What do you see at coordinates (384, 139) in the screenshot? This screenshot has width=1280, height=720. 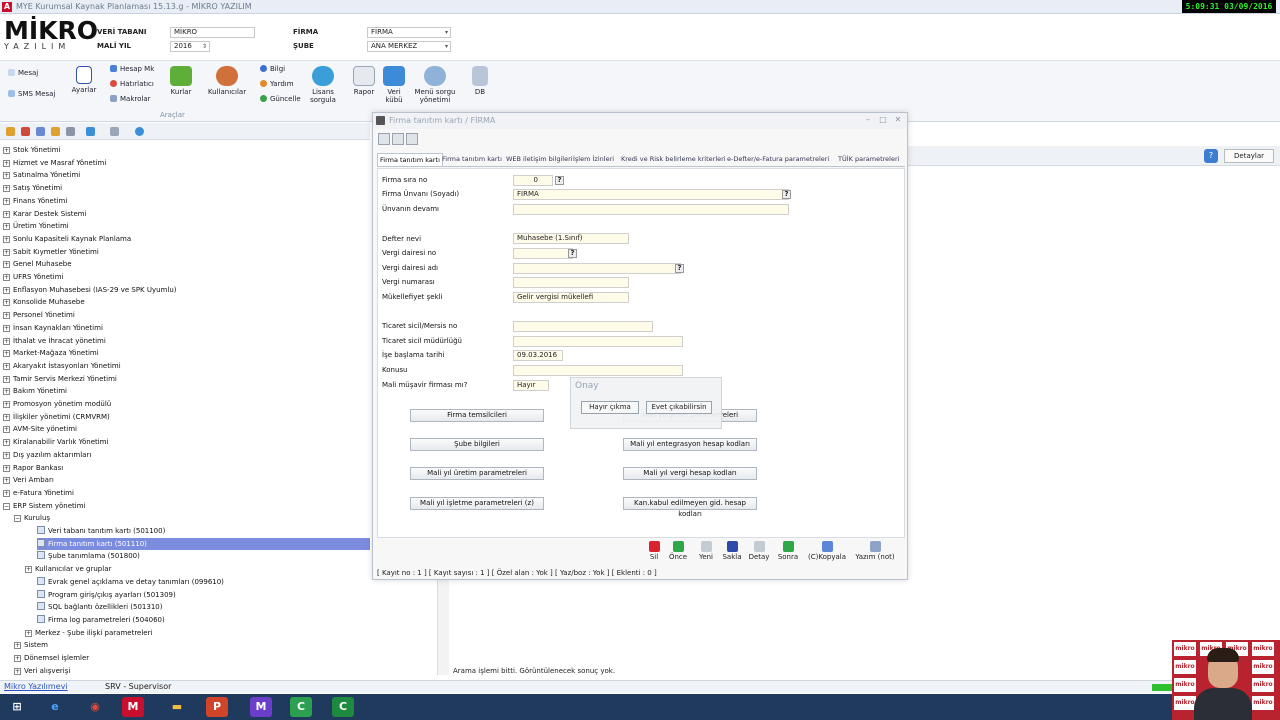 I see `print-icon` at bounding box center [384, 139].